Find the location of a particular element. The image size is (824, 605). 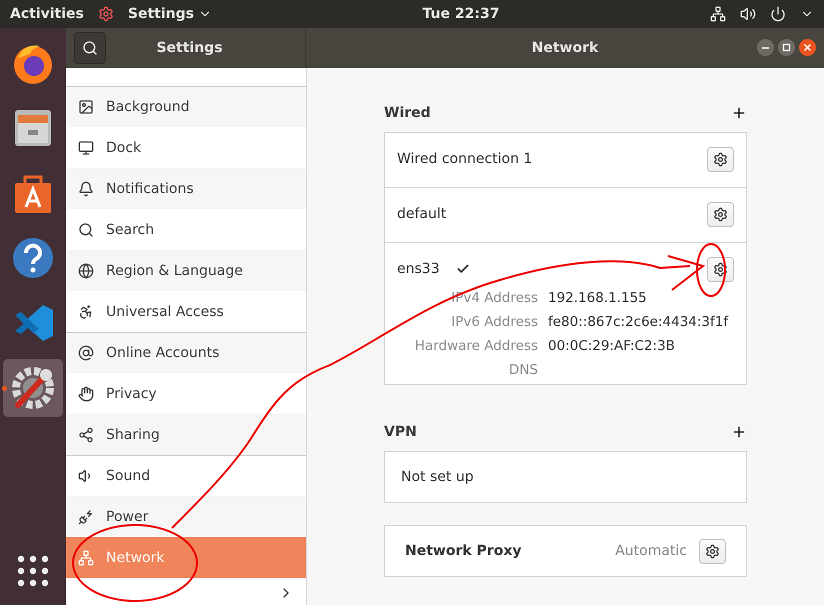

power-icon is located at coordinates (778, 14).